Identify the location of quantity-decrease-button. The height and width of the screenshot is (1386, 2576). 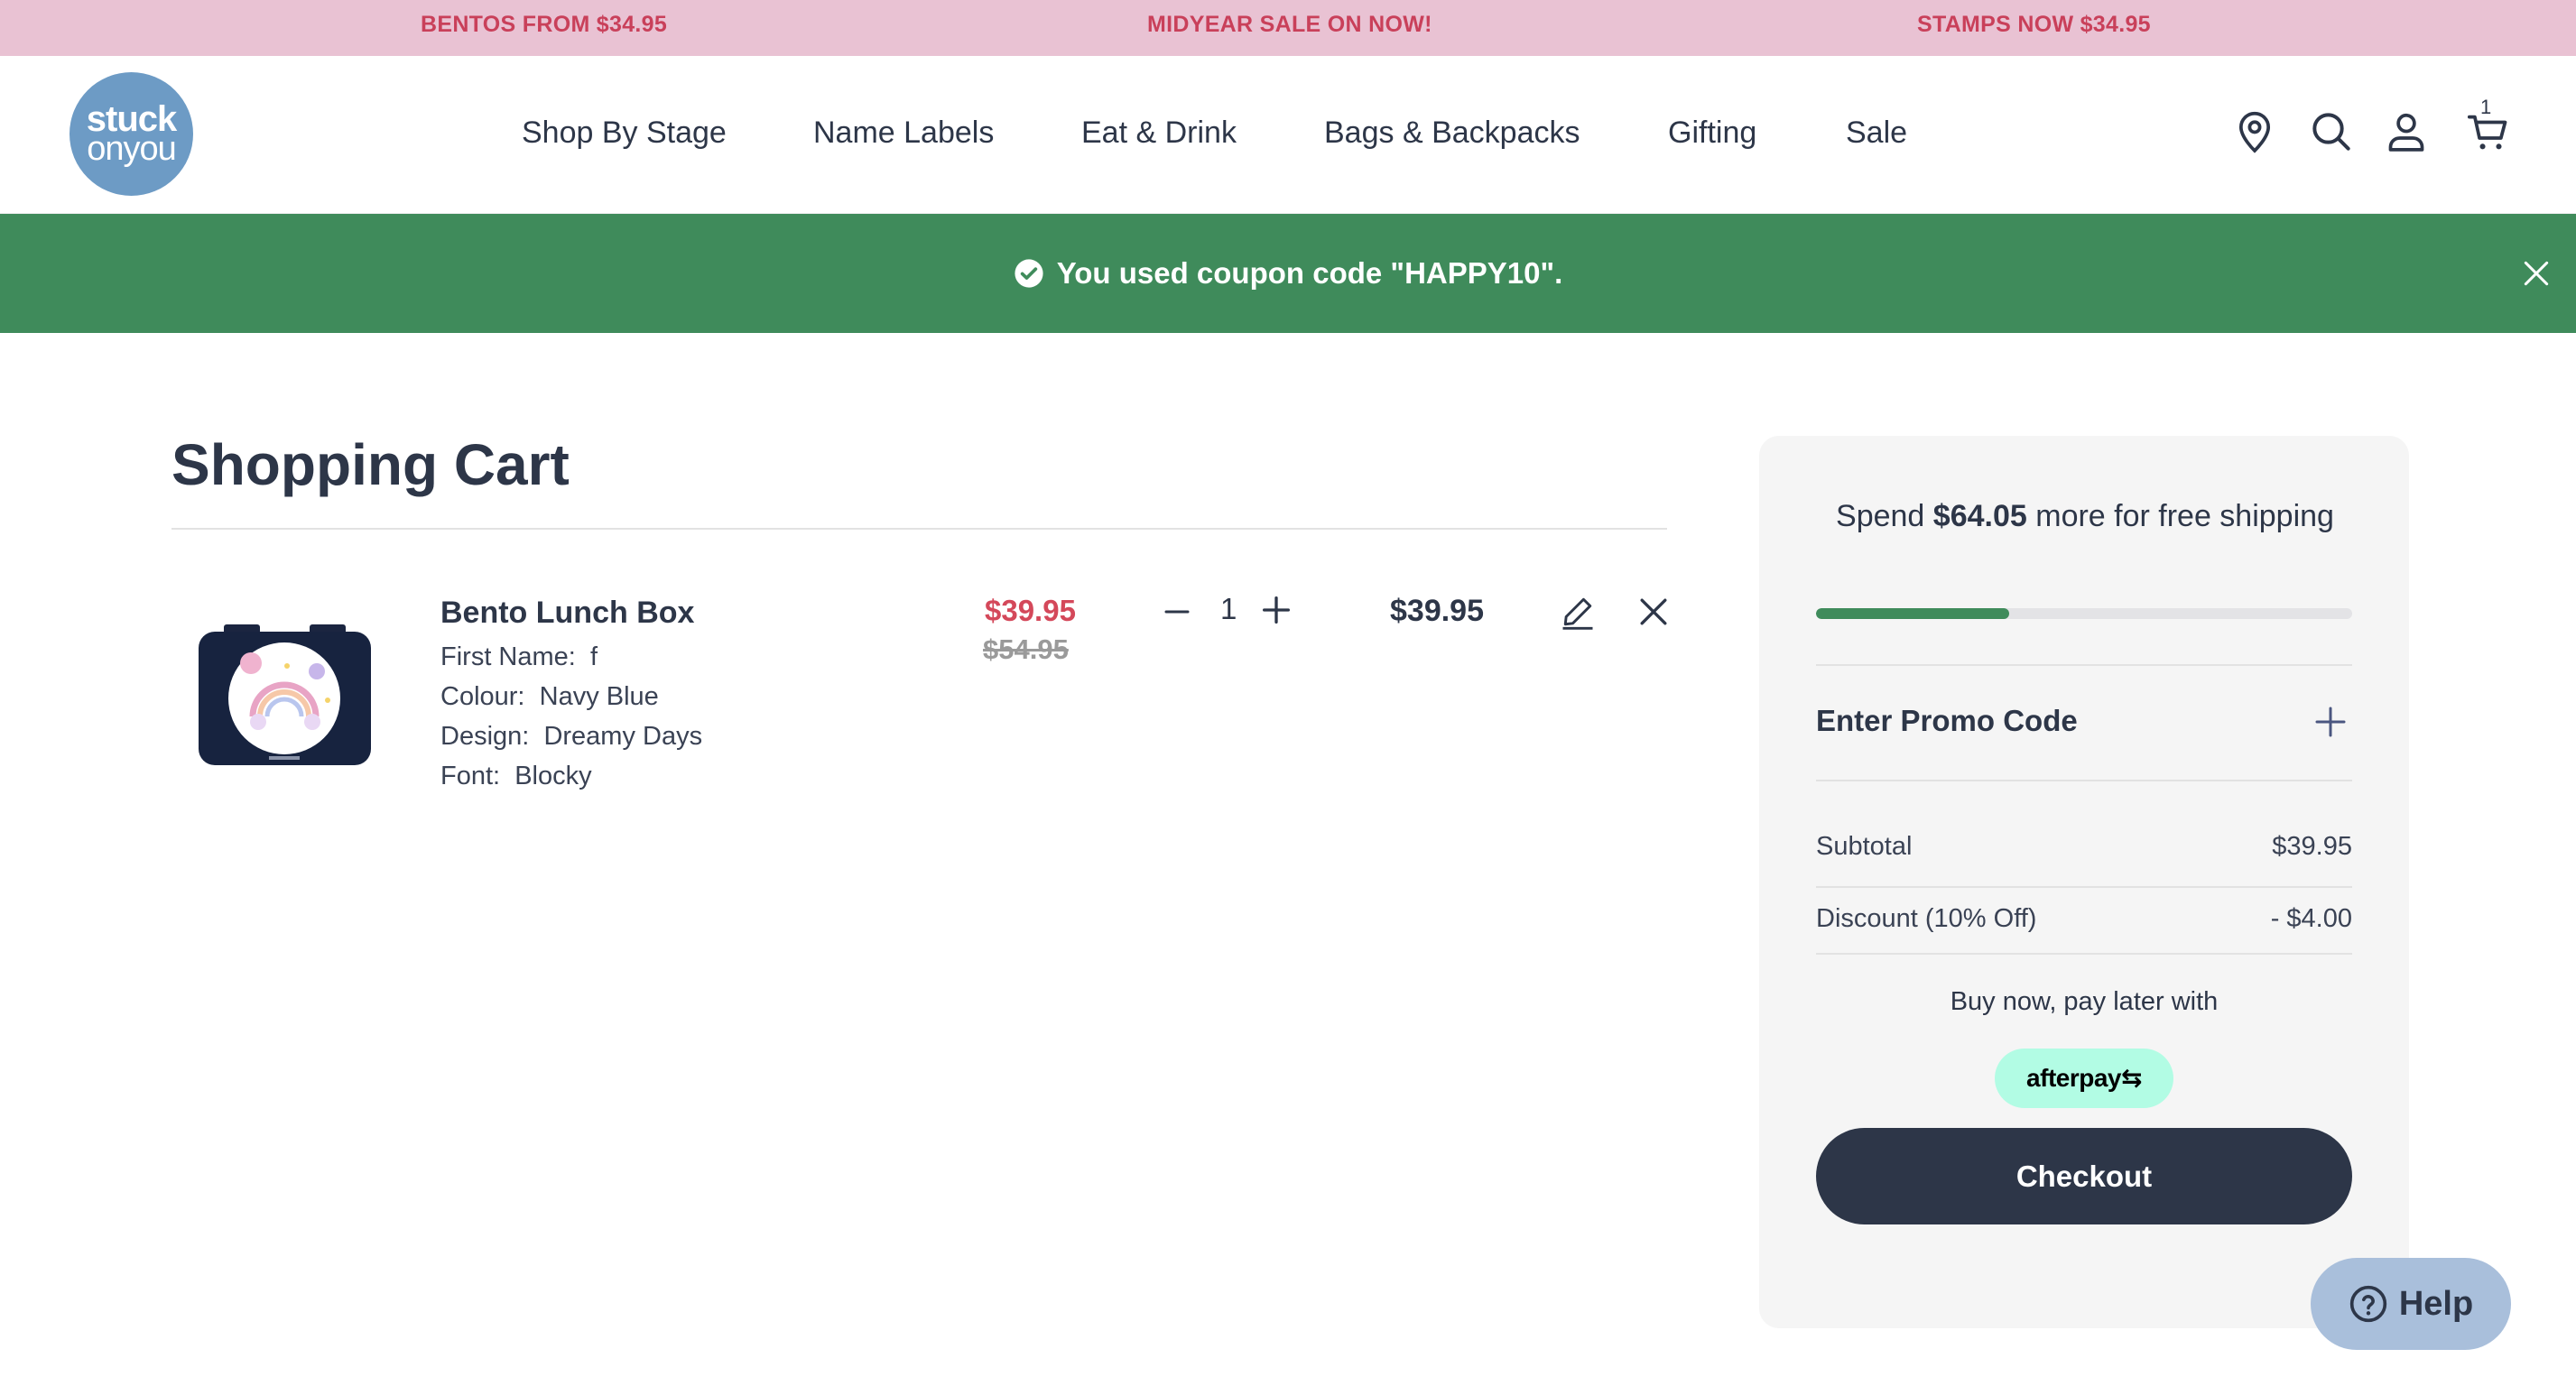
(1177, 612).